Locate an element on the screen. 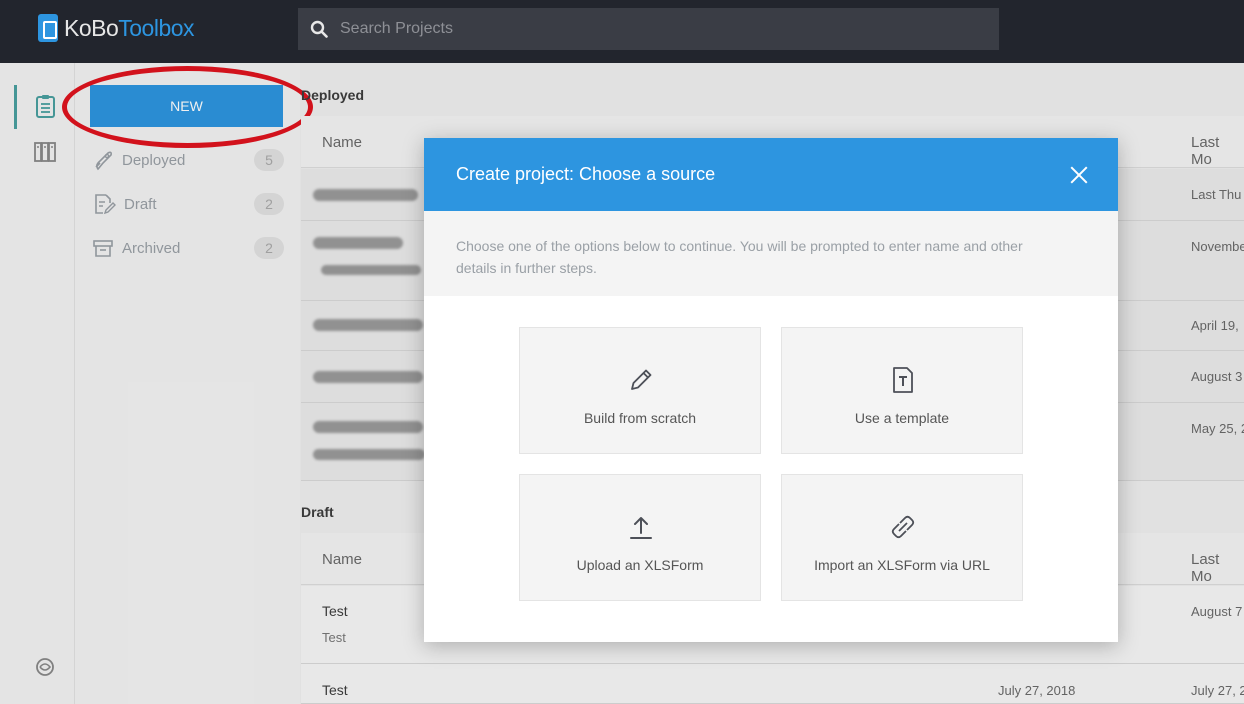 Image resolution: width=1244 pixels, height=704 pixels. use-template-option: Use a template is located at coordinates (902, 390).